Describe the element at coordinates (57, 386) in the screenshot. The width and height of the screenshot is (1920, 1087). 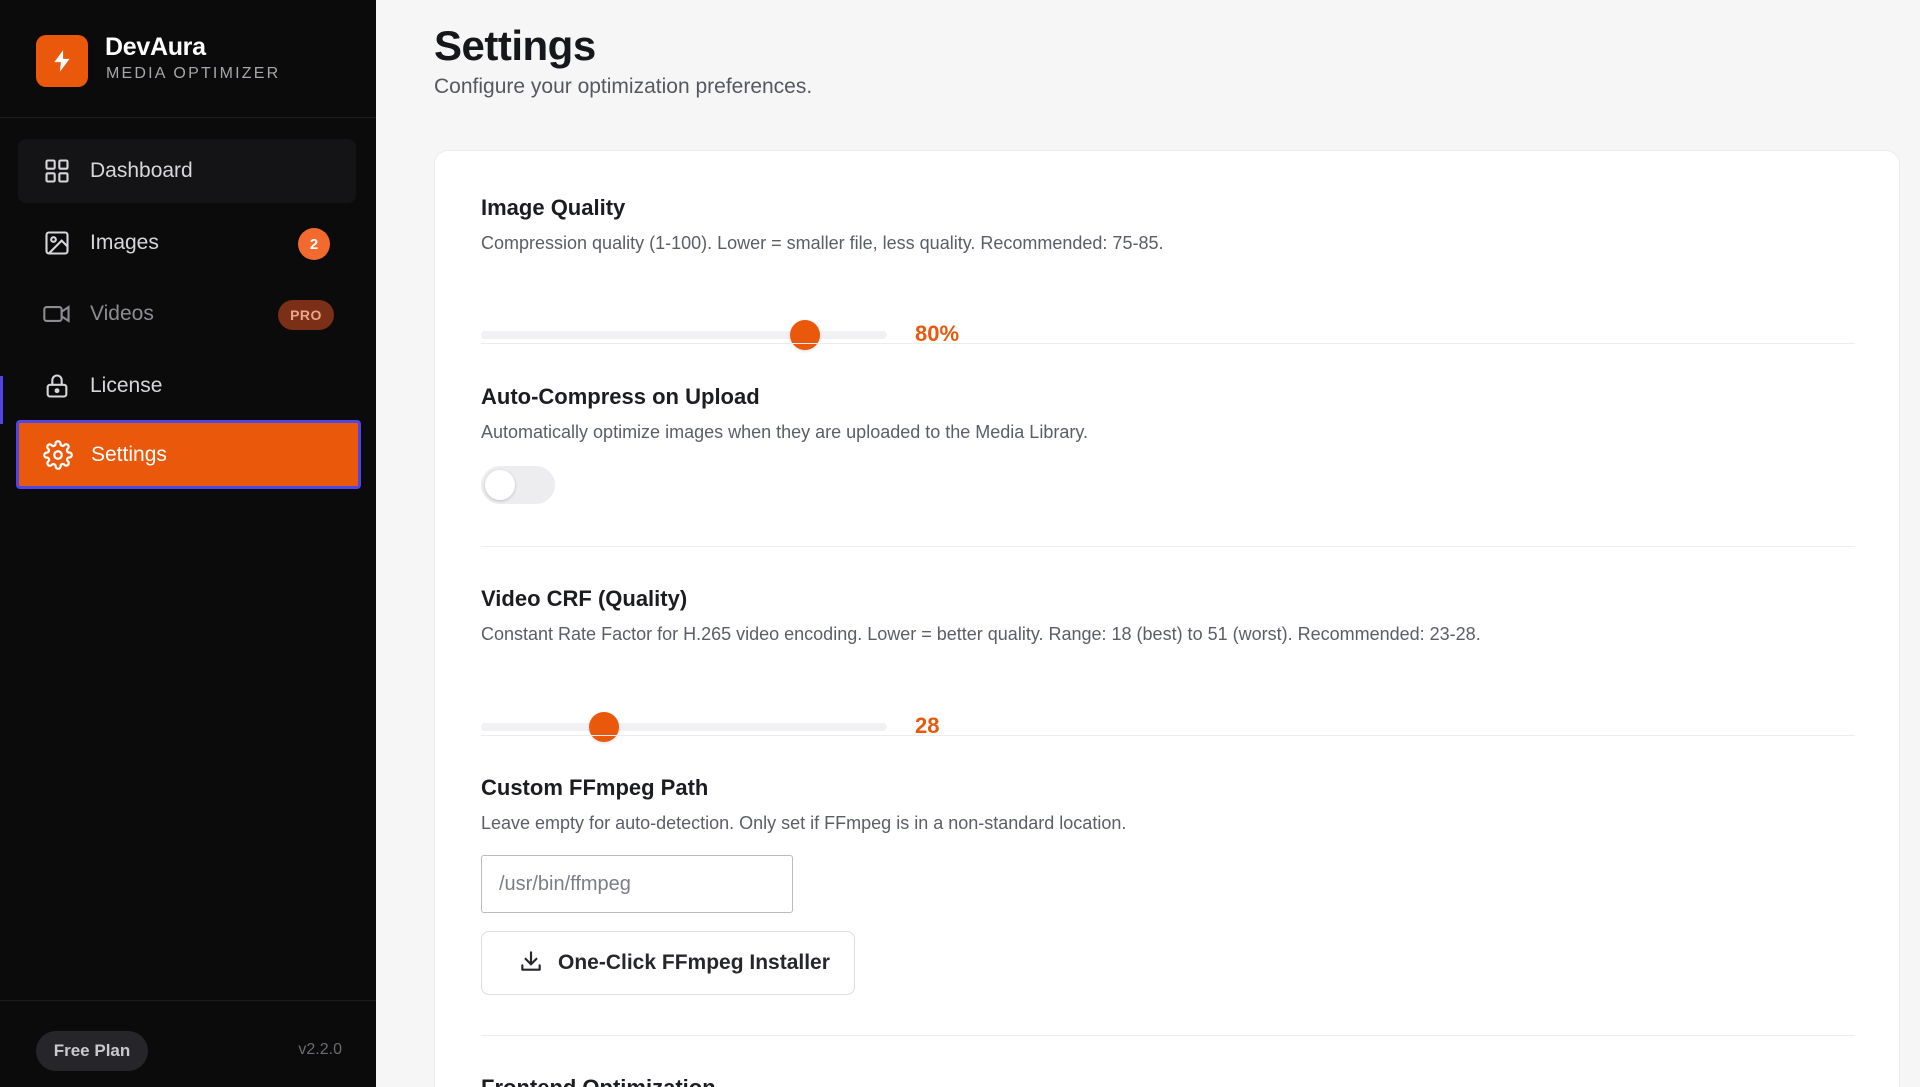
I see `lock-icon` at that location.